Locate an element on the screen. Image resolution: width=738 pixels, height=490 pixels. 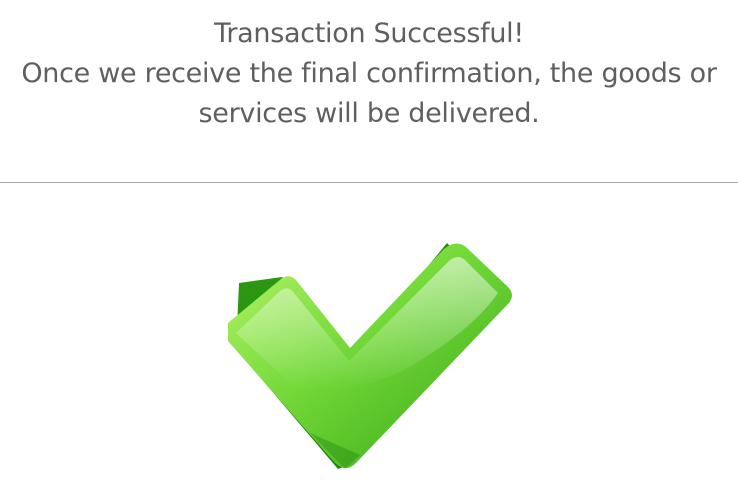
confirmation-title: Transaction Successful! is located at coordinates (369, 33).